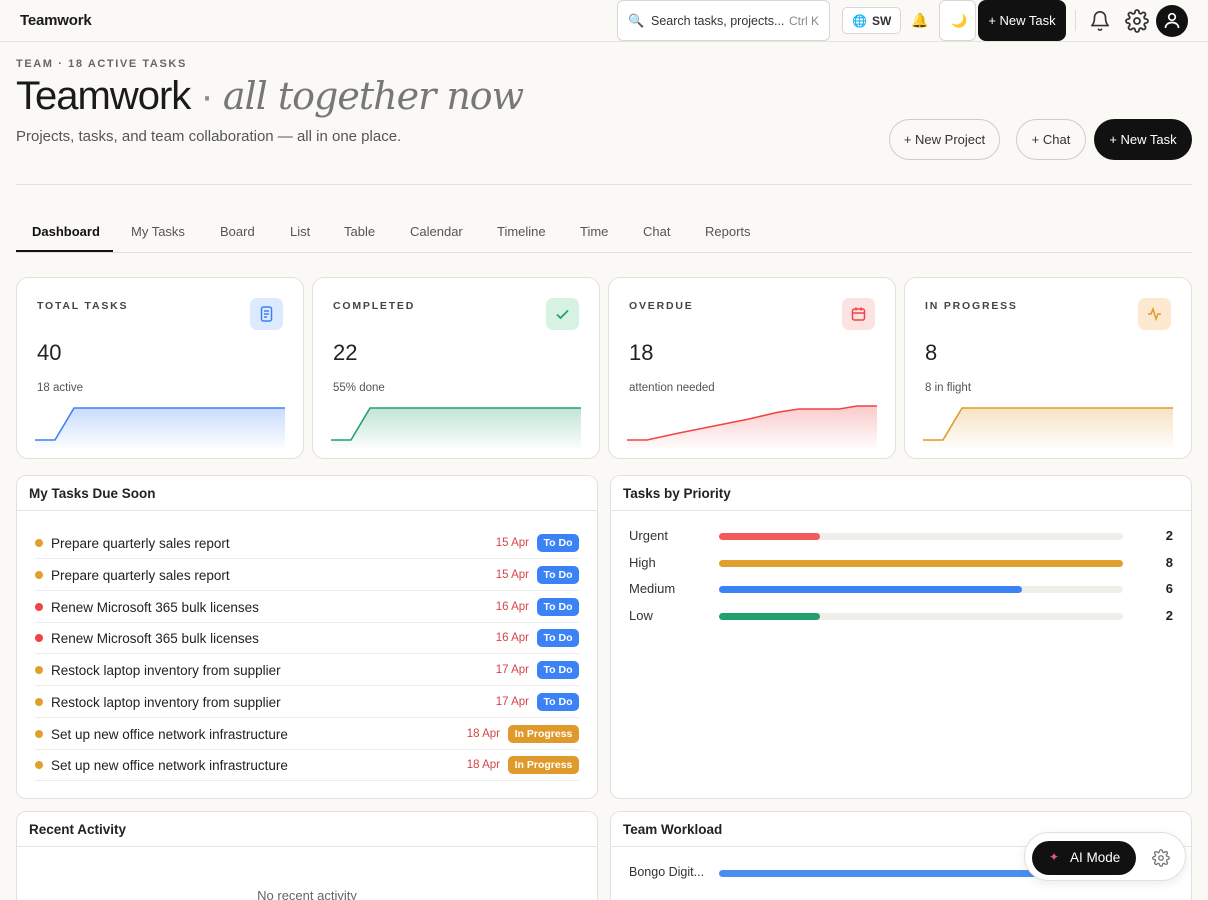 The image size is (1208, 900). I want to click on stat-label: IN PROGRESS, so click(971, 306).